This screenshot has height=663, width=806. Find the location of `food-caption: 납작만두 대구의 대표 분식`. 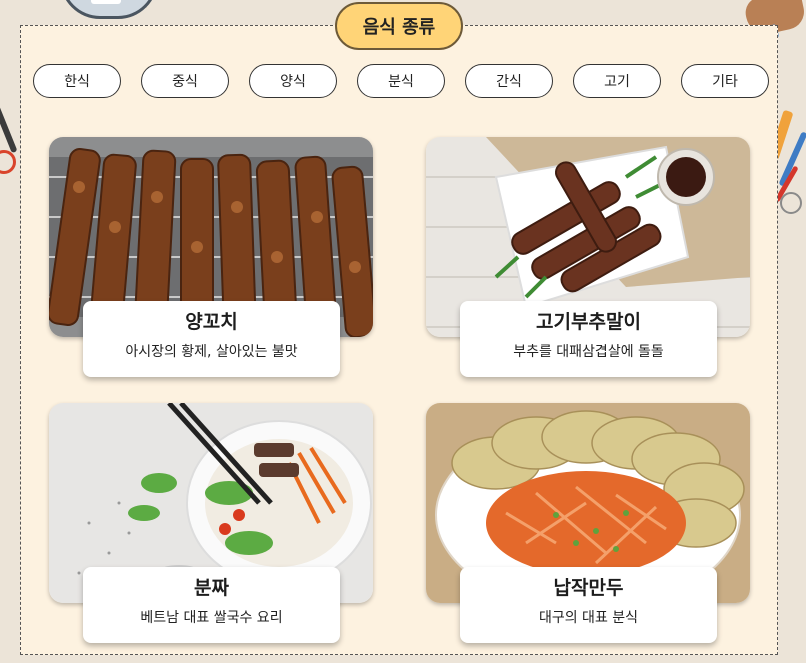

food-caption: 납작만두 대구의 대표 분식 is located at coordinates (588, 605).